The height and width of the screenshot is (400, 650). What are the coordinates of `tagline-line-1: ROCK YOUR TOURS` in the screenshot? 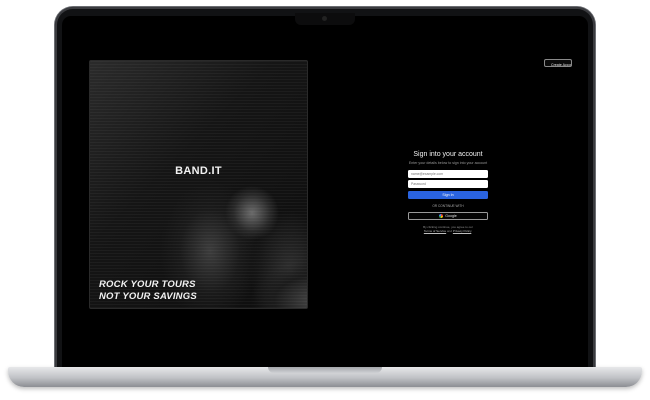 It's located at (147, 284).